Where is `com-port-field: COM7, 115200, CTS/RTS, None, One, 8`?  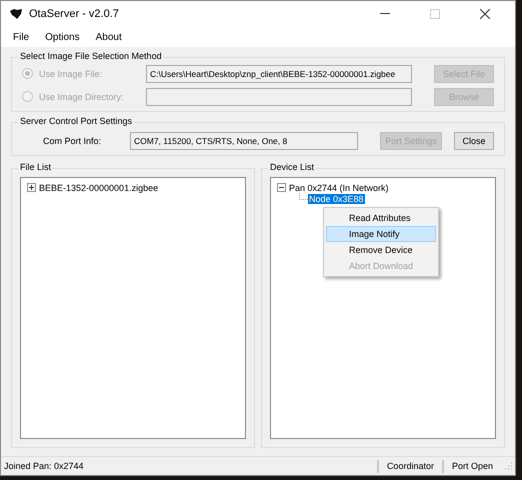
com-port-field: COM7, 115200, CTS/RTS, None, One, 8 is located at coordinates (244, 141).